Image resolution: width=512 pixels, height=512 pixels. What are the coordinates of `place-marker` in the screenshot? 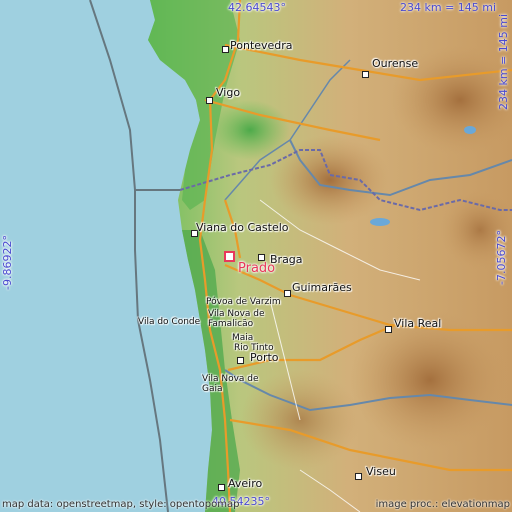 It's located at (229, 256).